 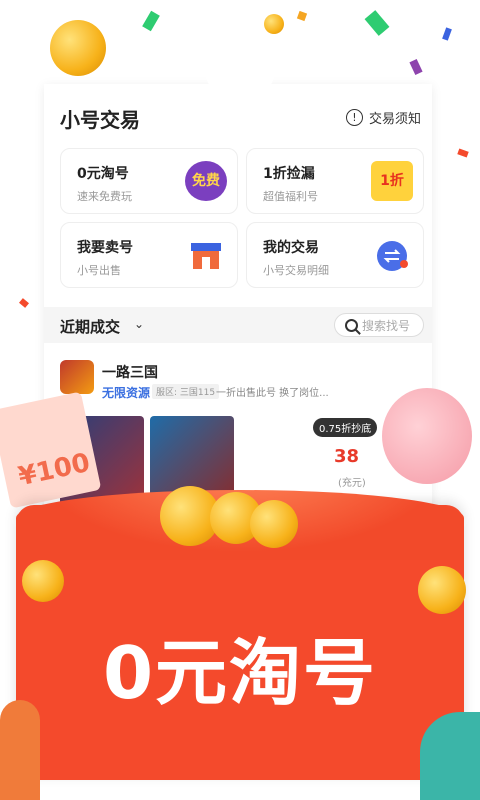 I want to click on search-placeholder: 搜索找号, so click(x=386, y=325).